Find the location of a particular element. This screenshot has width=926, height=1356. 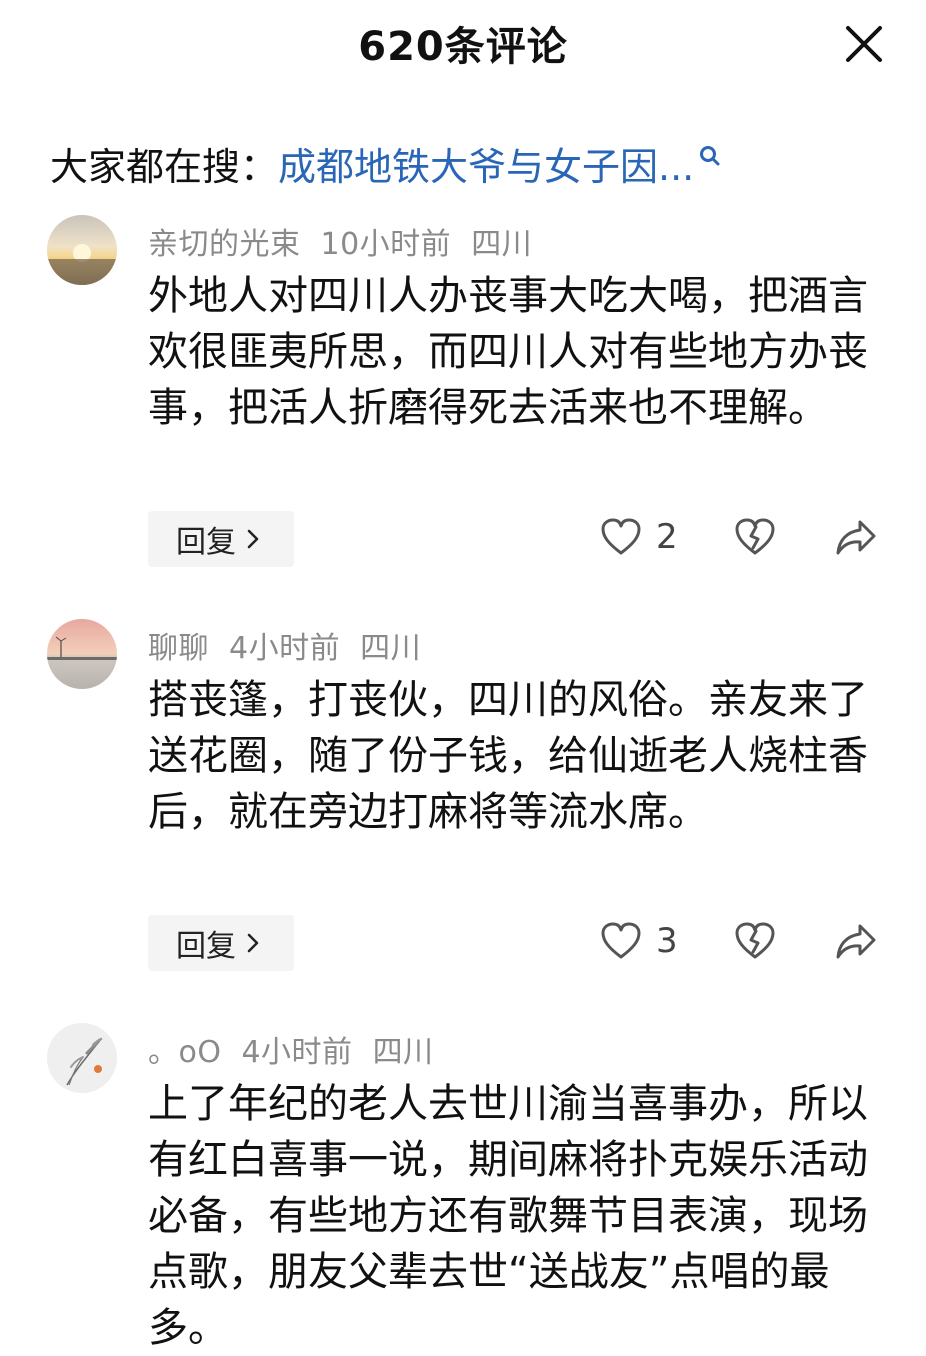

search-icon is located at coordinates (710, 154).